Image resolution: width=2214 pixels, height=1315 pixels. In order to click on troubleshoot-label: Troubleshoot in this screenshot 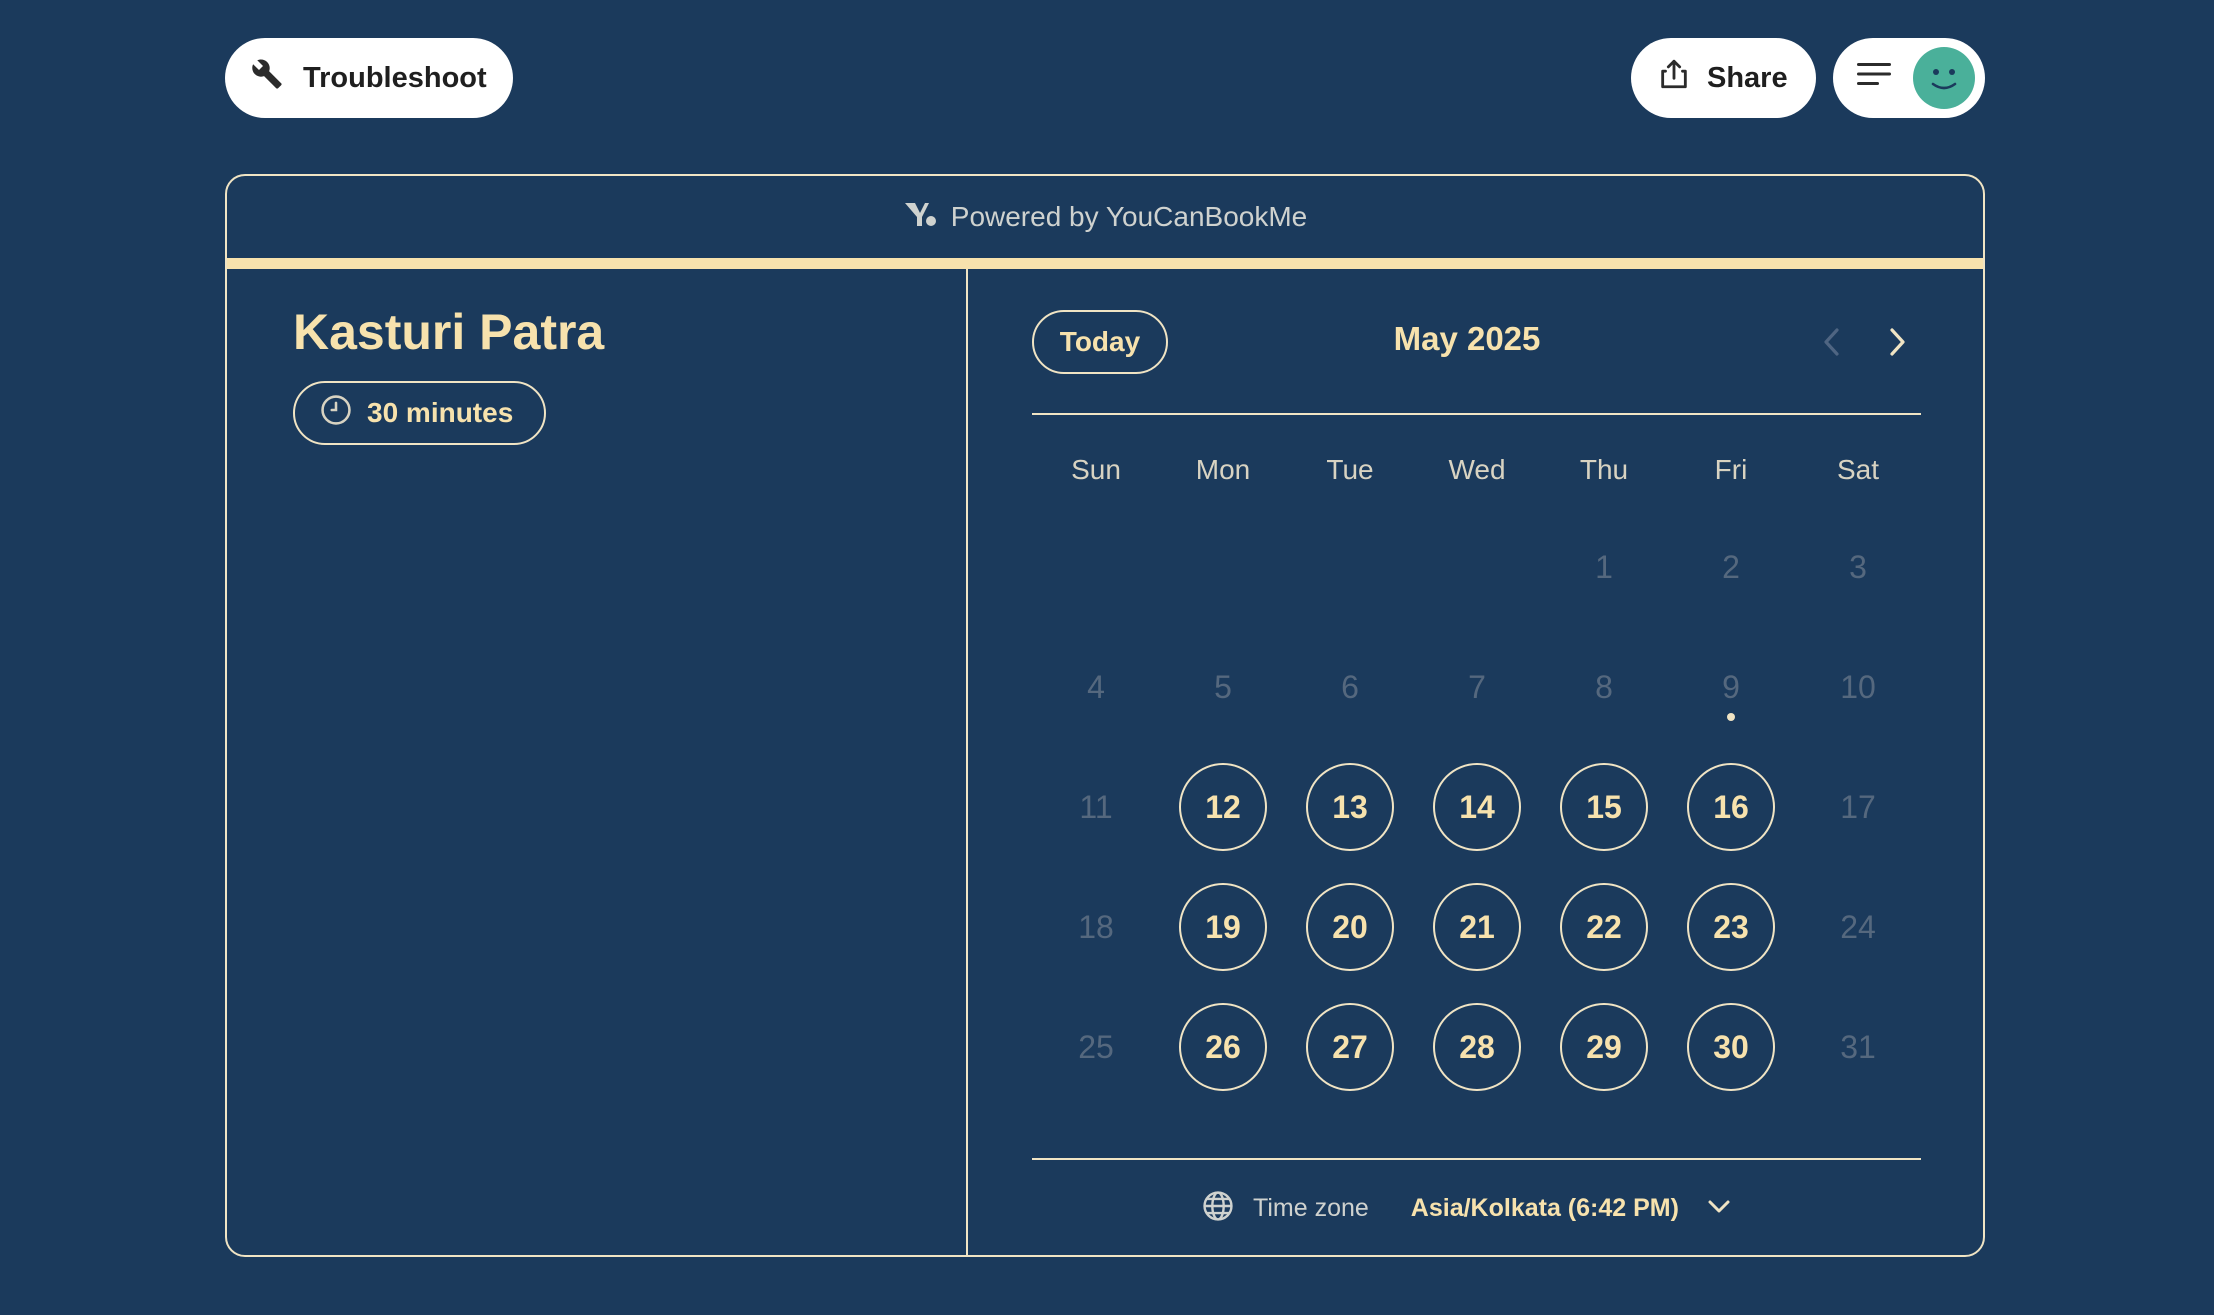, I will do `click(395, 77)`.